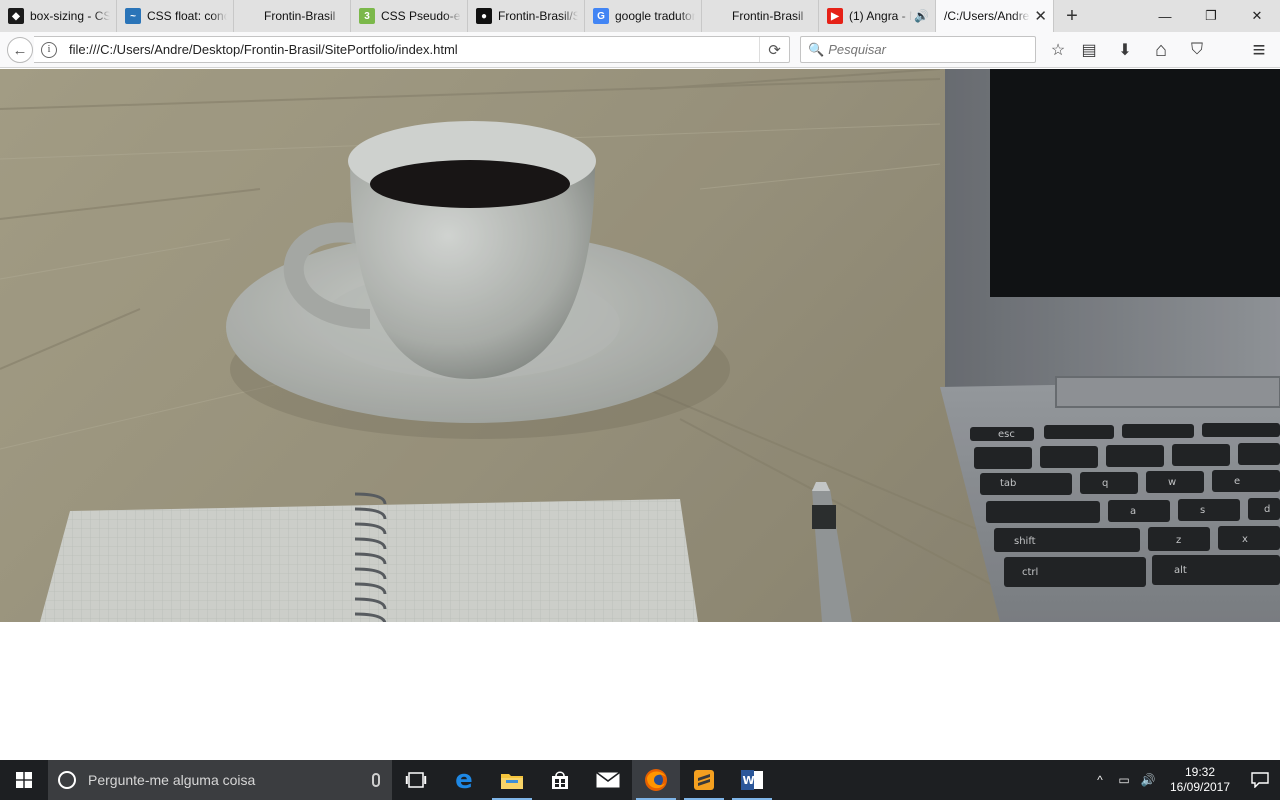  What do you see at coordinates (172, 780) in the screenshot?
I see `cortana-placeholder: Pergunte-me alguma coisa` at bounding box center [172, 780].